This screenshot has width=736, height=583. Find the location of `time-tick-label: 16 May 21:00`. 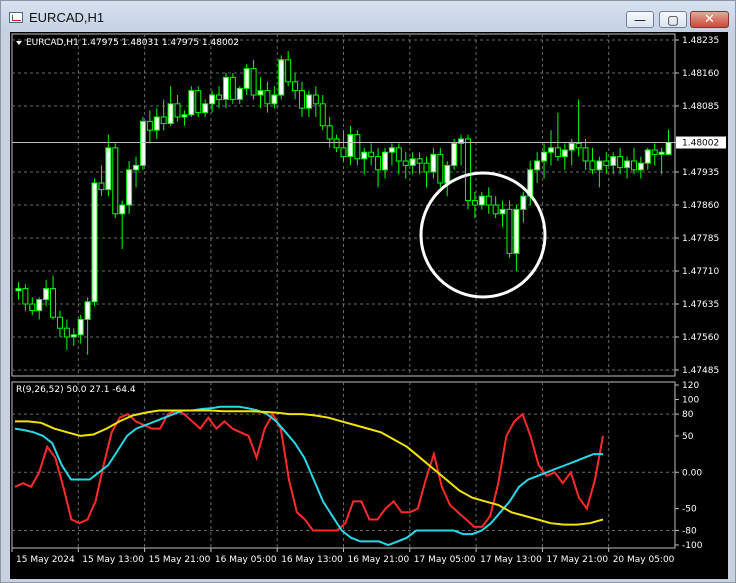

time-tick-label: 16 May 21:00 is located at coordinates (379, 560).